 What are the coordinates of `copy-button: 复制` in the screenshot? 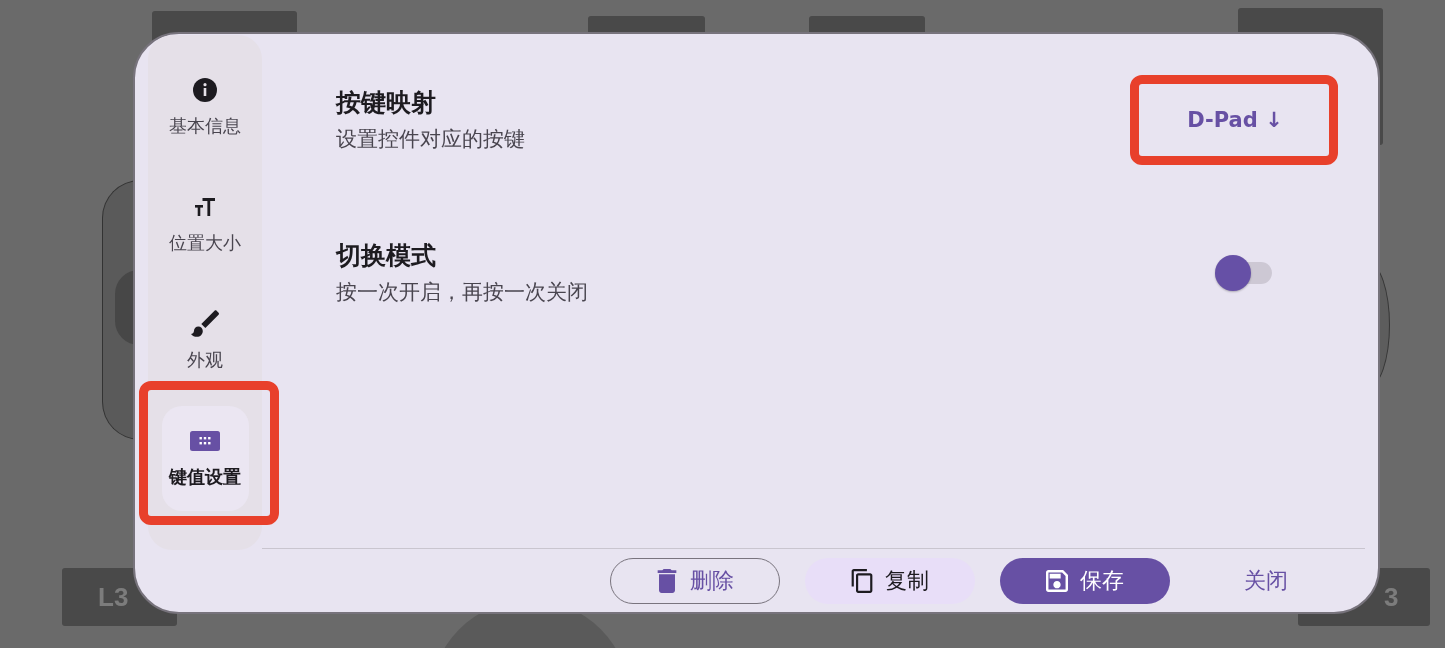 It's located at (890, 581).